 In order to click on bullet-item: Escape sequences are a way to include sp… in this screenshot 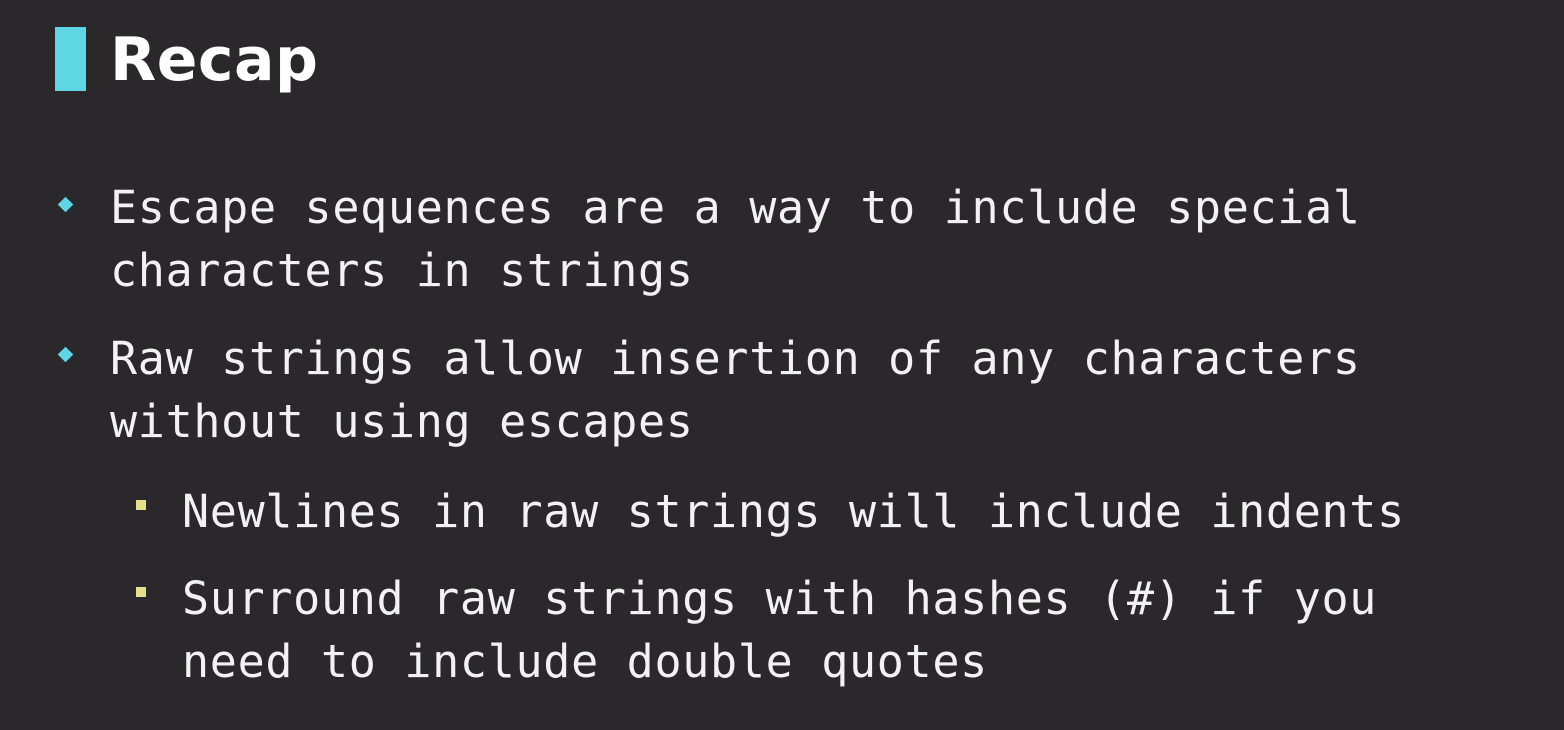, I will do `click(735, 239)`.